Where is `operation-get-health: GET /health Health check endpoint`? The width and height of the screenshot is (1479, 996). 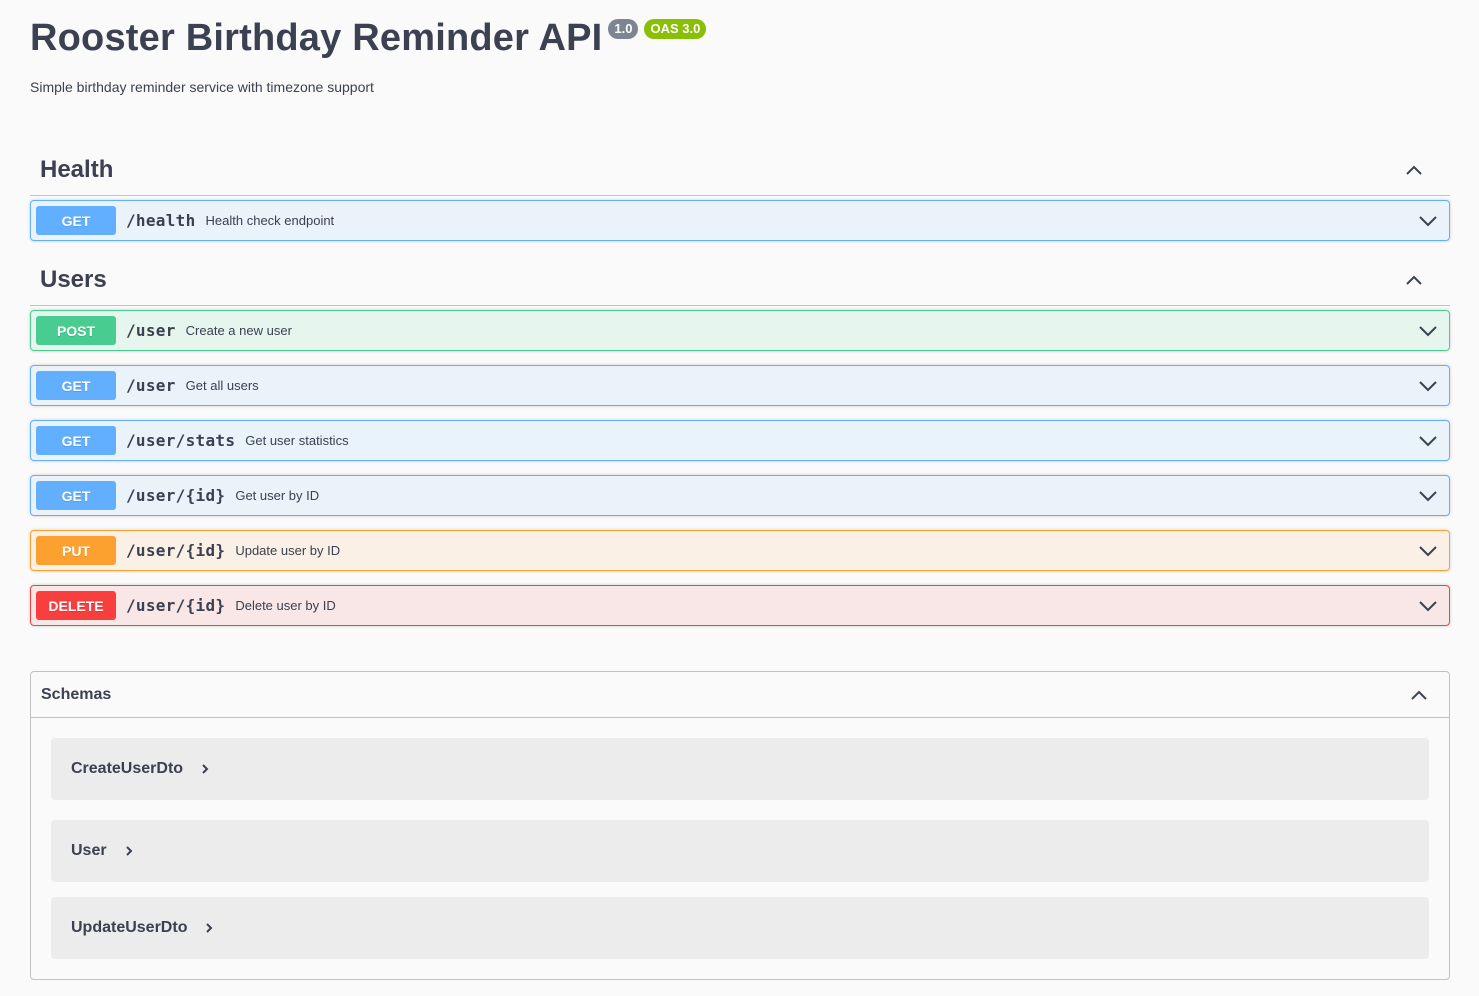
operation-get-health: GET /health Health check endpoint is located at coordinates (740, 220).